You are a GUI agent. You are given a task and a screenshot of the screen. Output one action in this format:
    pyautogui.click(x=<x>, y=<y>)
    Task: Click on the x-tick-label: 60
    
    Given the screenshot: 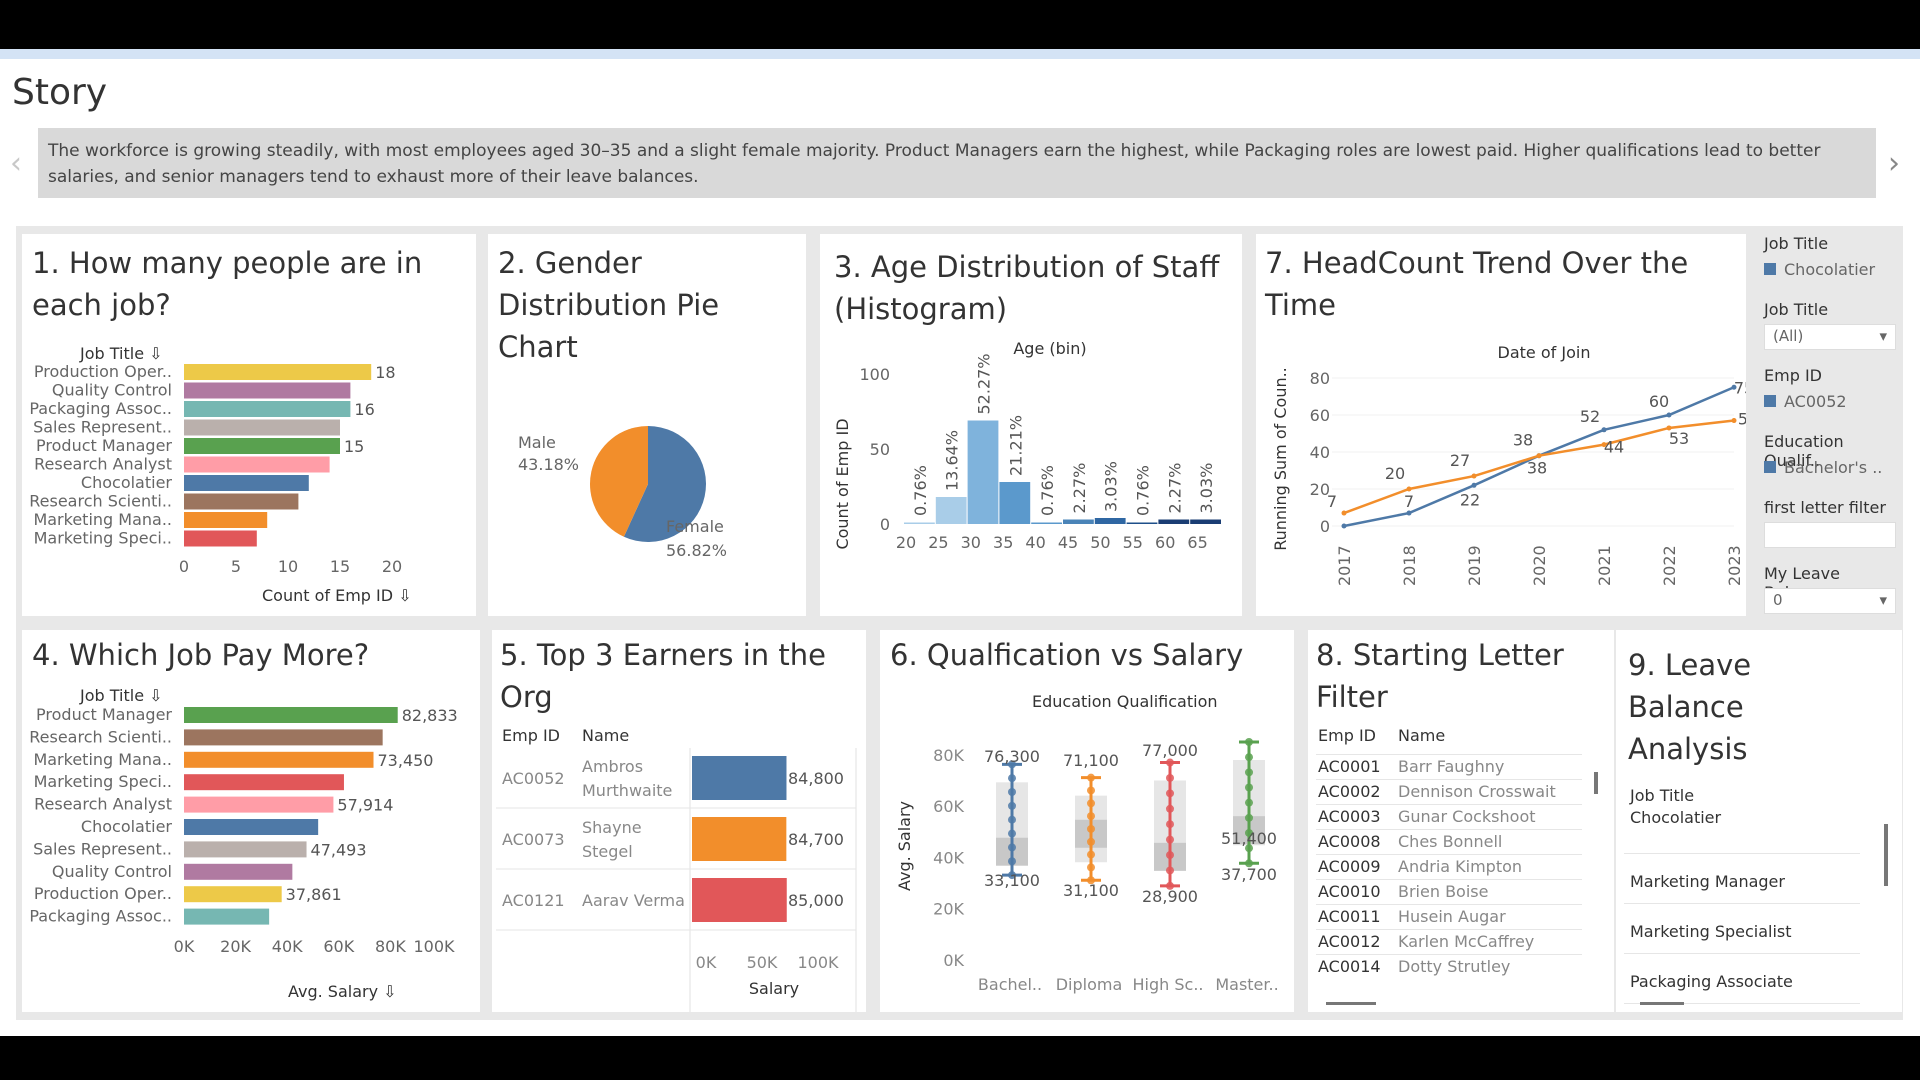 What is the action you would take?
    pyautogui.click(x=1165, y=542)
    